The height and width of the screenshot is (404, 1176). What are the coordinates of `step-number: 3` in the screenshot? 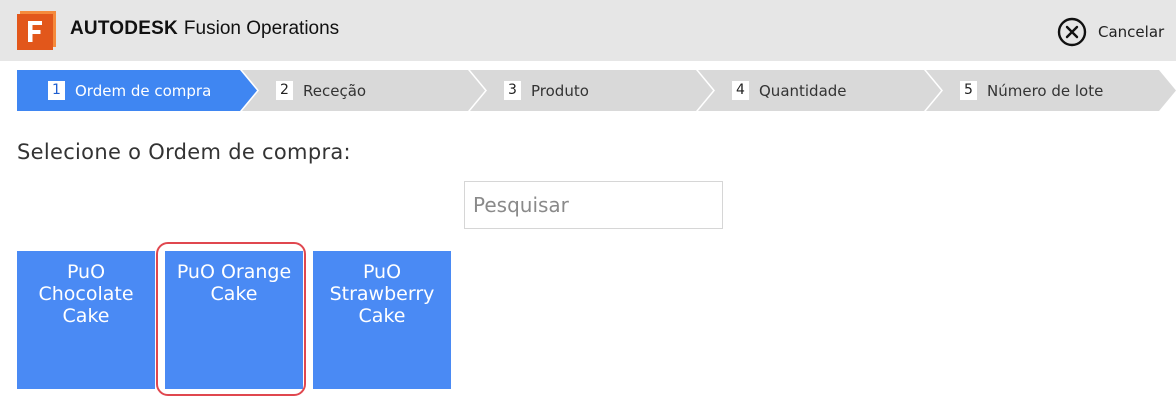 It's located at (512, 90).